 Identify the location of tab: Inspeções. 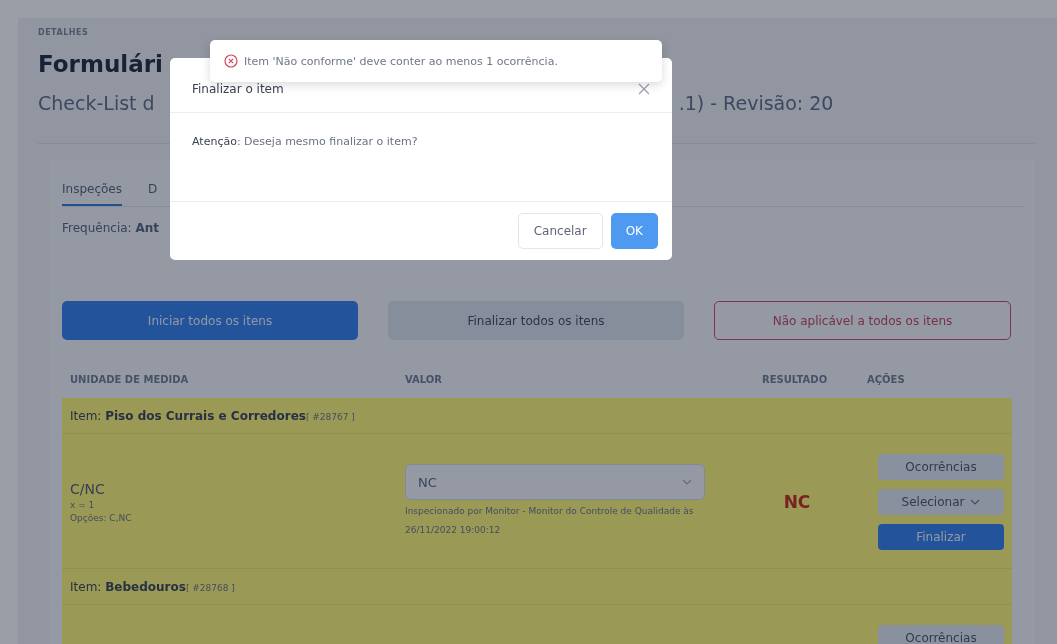
(92, 189).